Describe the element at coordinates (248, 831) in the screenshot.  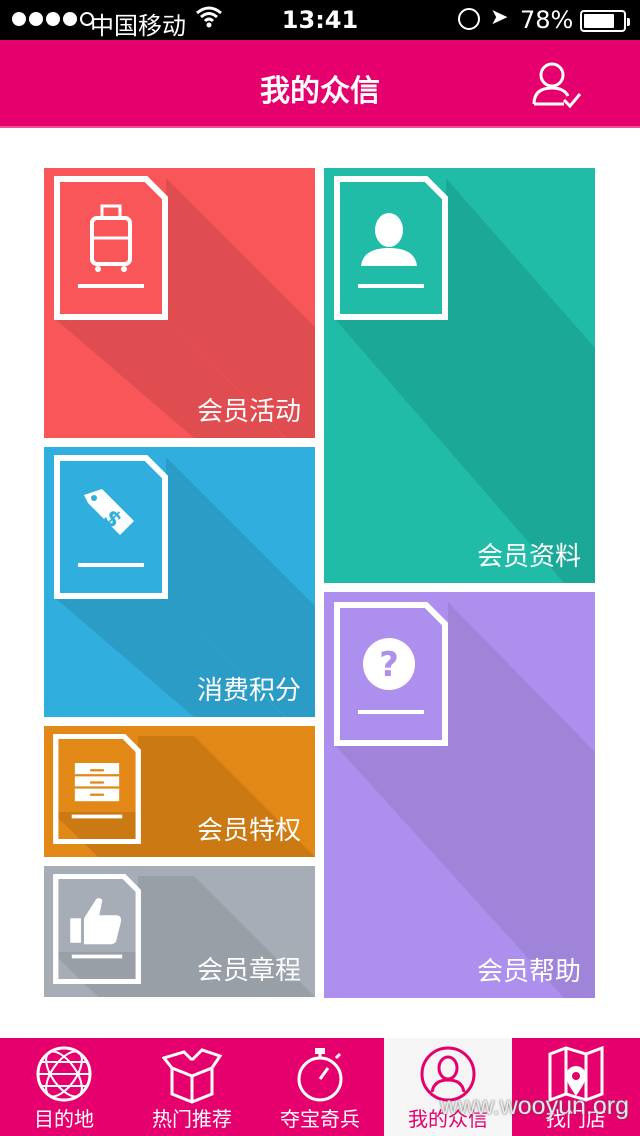
I see `tile-label: 会员特权` at that location.